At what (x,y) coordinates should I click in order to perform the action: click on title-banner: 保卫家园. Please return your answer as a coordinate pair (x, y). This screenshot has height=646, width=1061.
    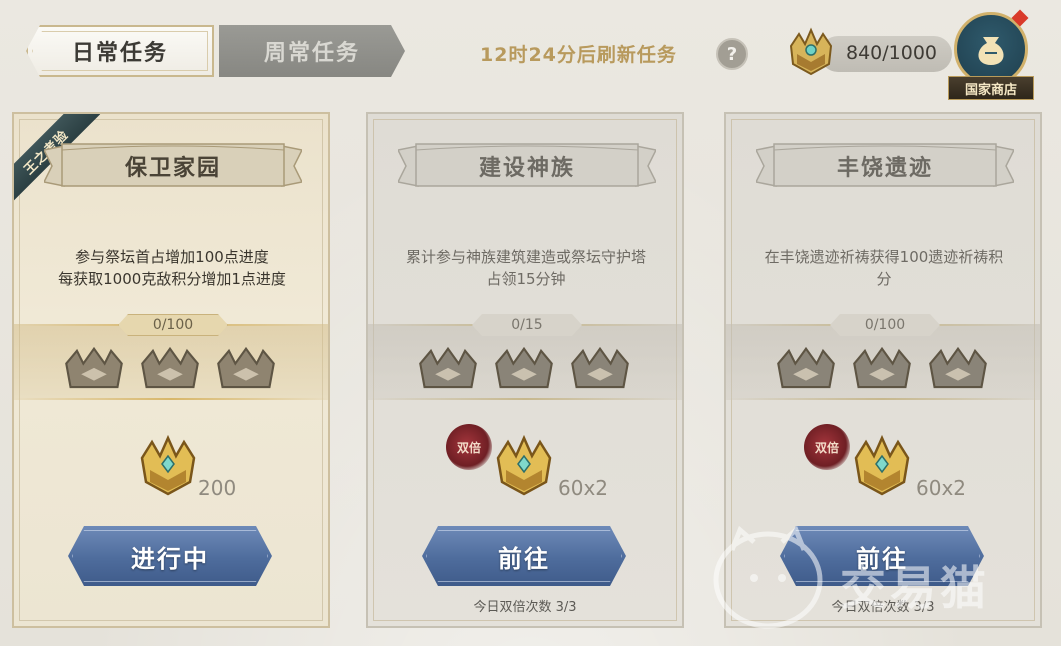
    Looking at the image, I should click on (173, 166).